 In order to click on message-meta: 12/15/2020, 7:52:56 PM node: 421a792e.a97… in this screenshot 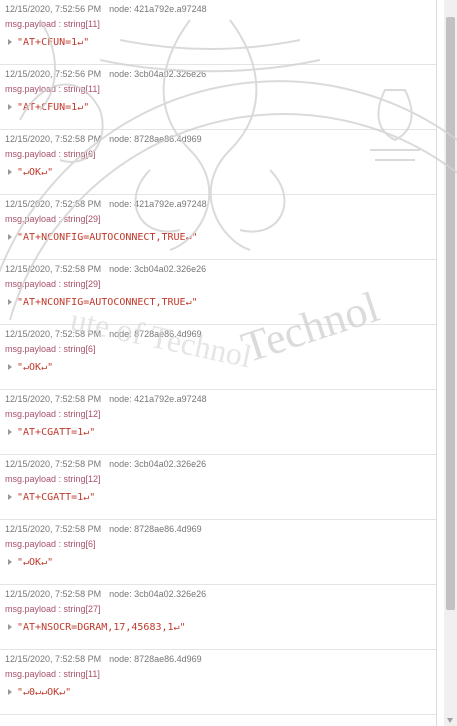, I will do `click(106, 9)`.